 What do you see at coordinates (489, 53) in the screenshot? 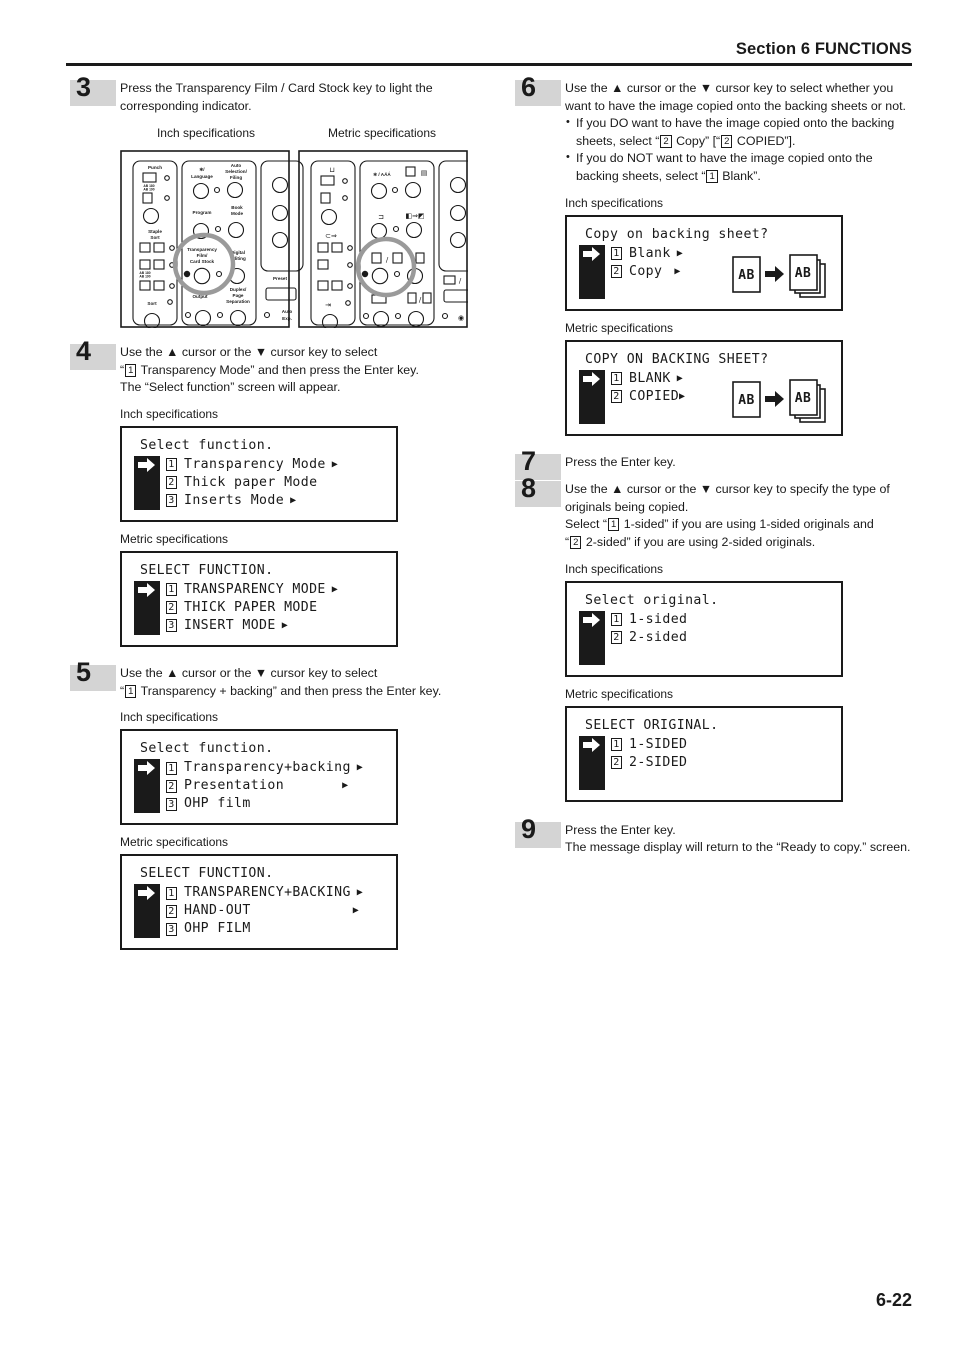
I see `page-header: Section 6 FUNCTIONS` at bounding box center [489, 53].